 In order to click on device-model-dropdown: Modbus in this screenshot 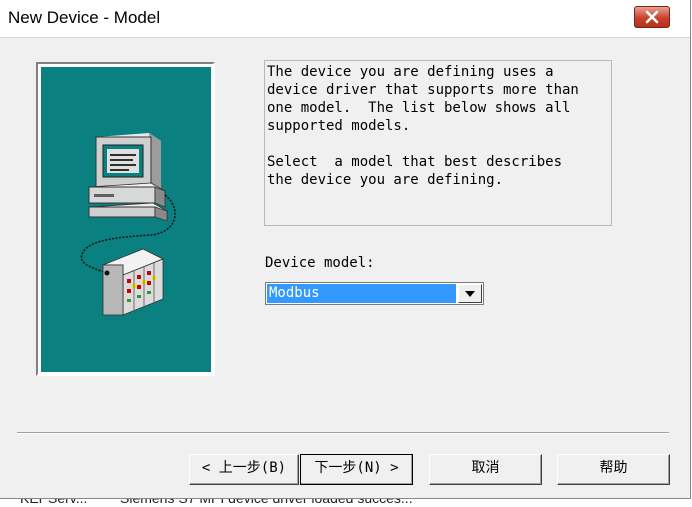, I will do `click(374, 293)`.